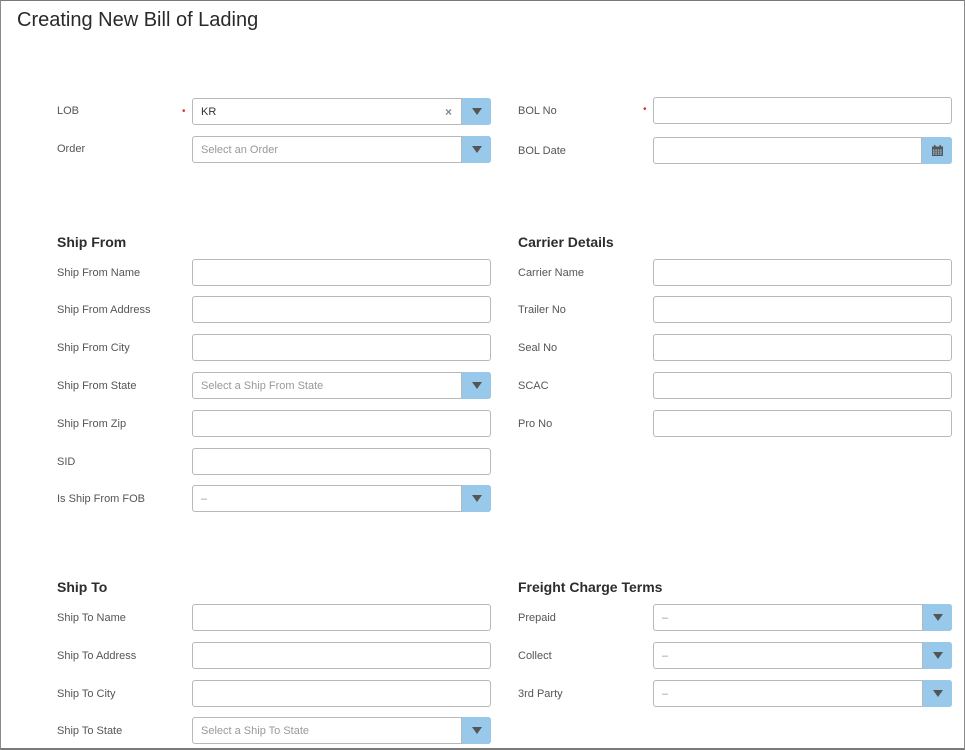 The width and height of the screenshot is (965, 750). I want to click on ship-from-address-input, so click(341, 309).